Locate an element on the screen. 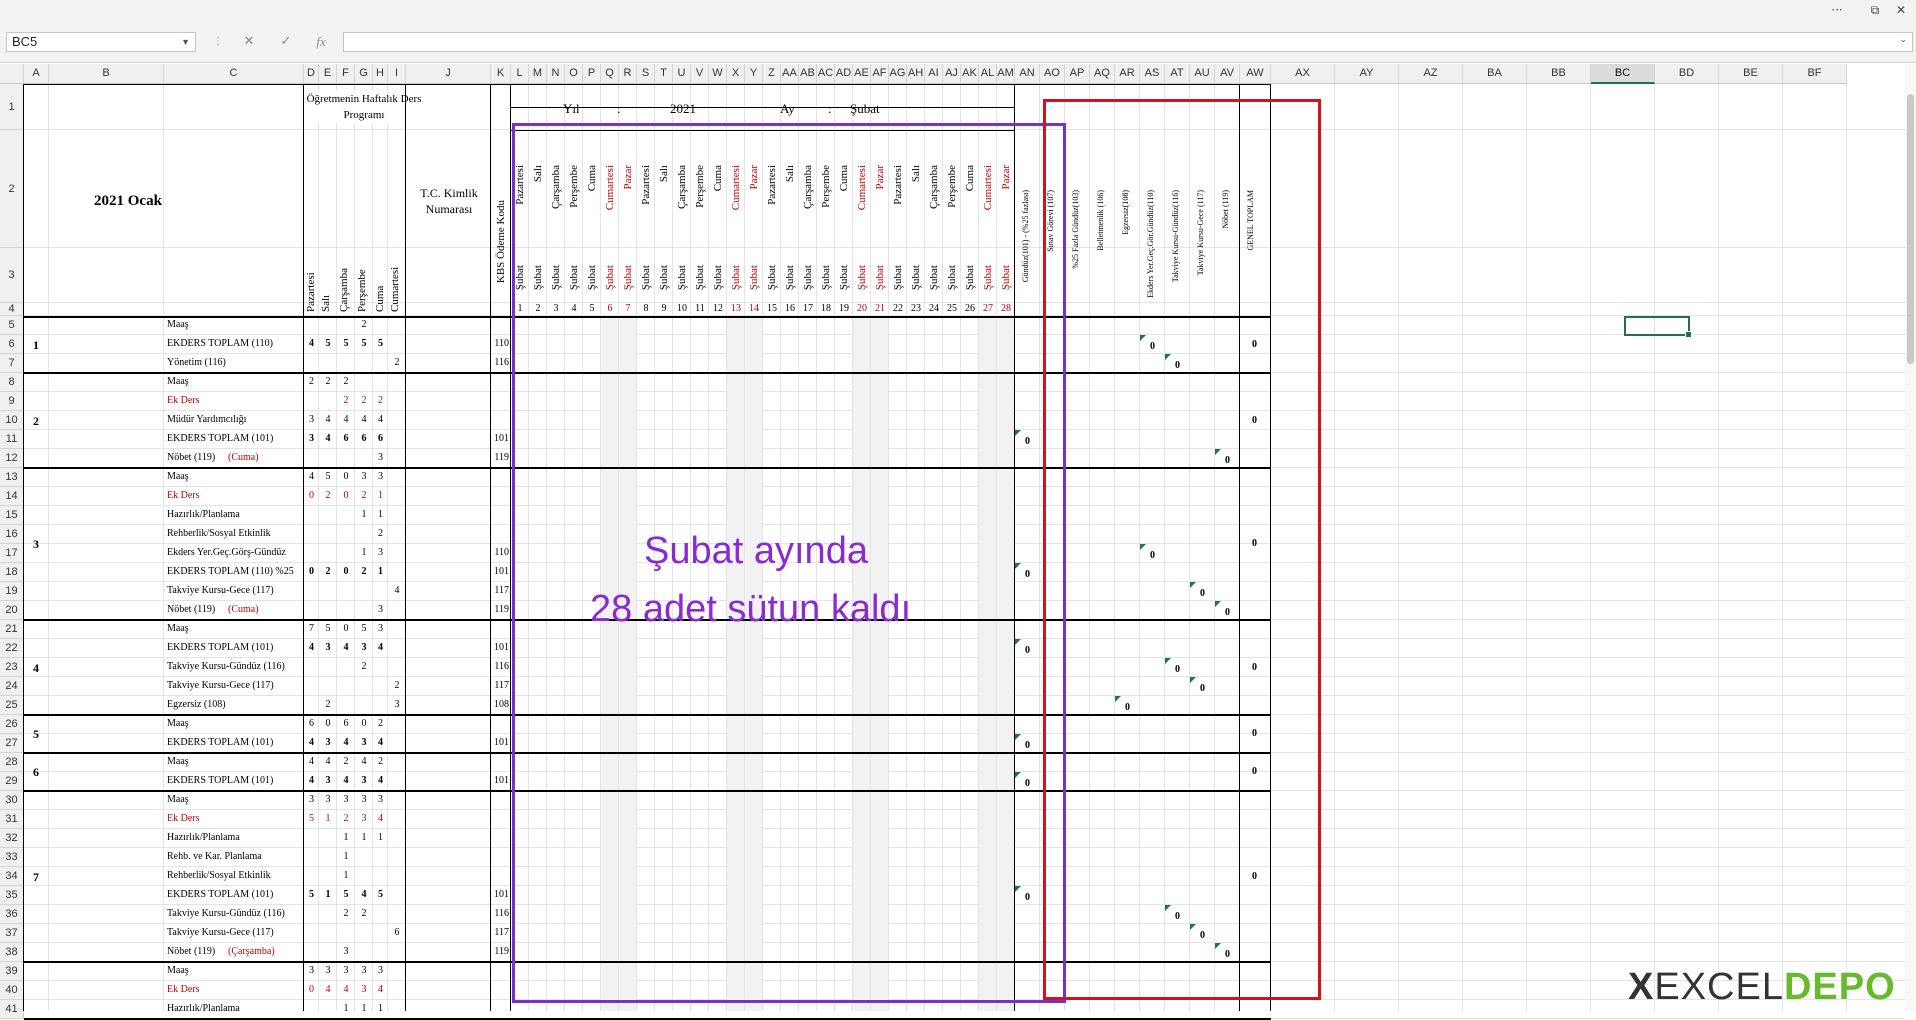  kbs-code-cell: 110 is located at coordinates (500, 553).